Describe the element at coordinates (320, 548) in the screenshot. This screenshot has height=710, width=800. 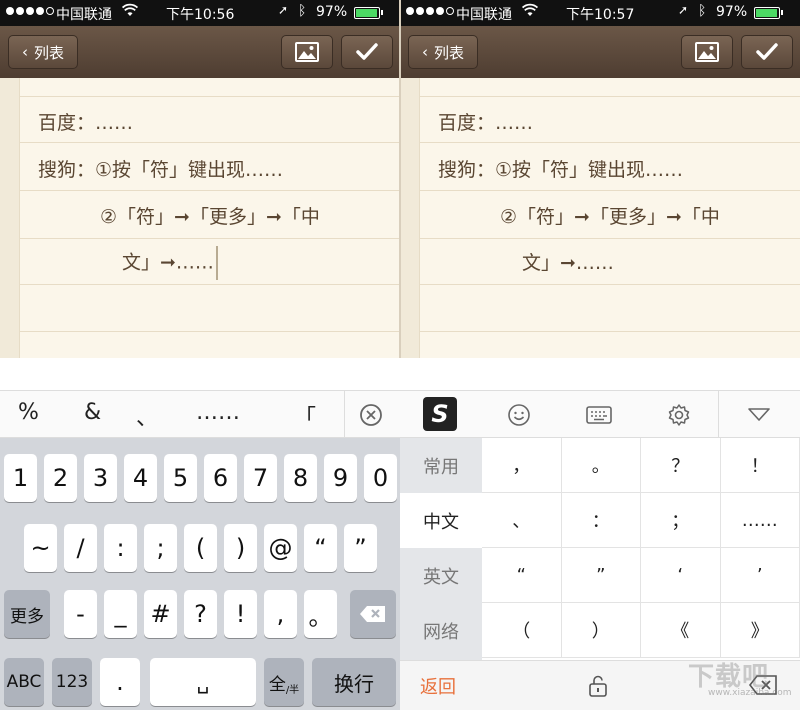
I see `key: “` at that location.